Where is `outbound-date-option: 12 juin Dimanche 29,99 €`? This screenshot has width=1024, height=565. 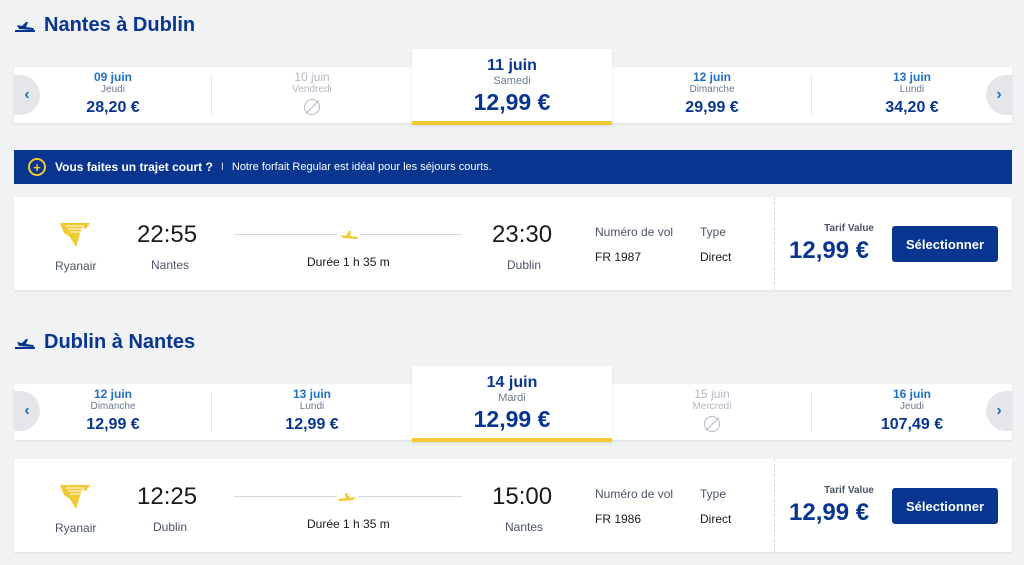 outbound-date-option: 12 juin Dimanche 29,99 € is located at coordinates (712, 95).